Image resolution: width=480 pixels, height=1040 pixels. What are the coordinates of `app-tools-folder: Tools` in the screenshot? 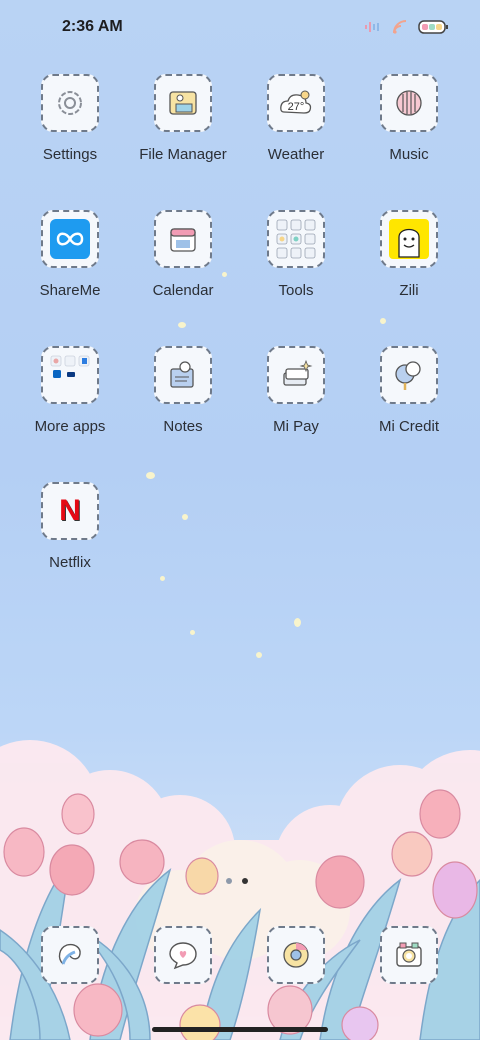 It's located at (298, 270).